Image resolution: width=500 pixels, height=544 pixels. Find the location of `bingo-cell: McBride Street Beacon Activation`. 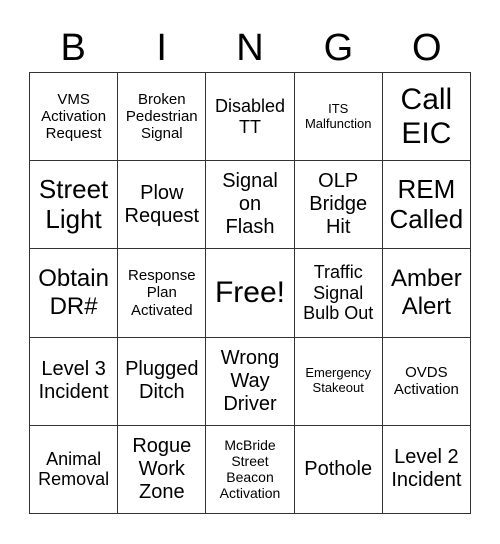

bingo-cell: McBride Street Beacon Activation is located at coordinates (250, 469).